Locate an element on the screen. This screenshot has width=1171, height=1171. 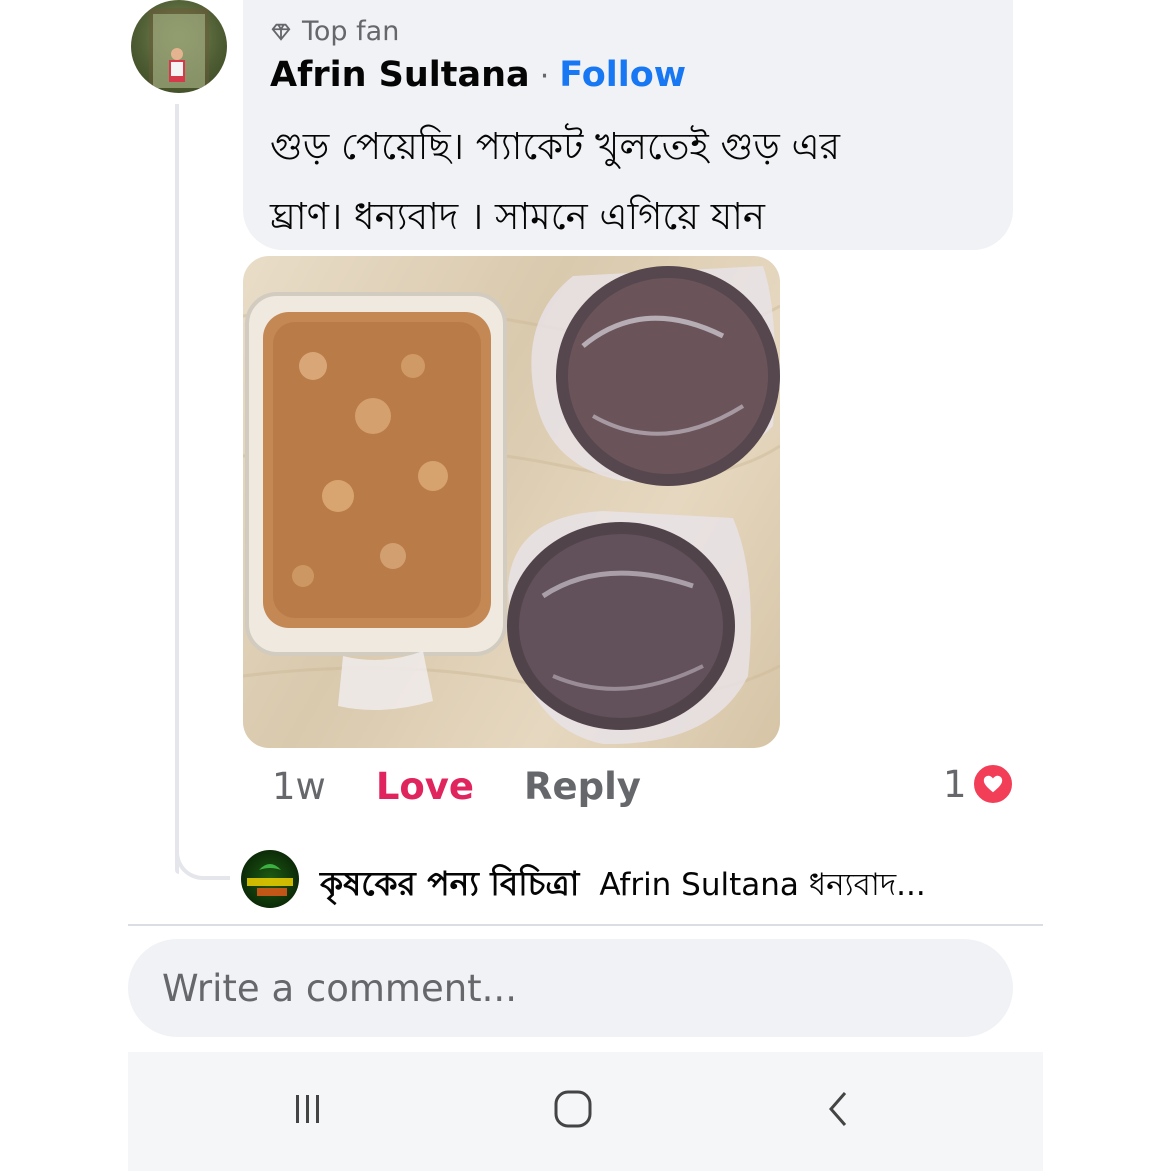
thread-connector is located at coordinates (202, 860).